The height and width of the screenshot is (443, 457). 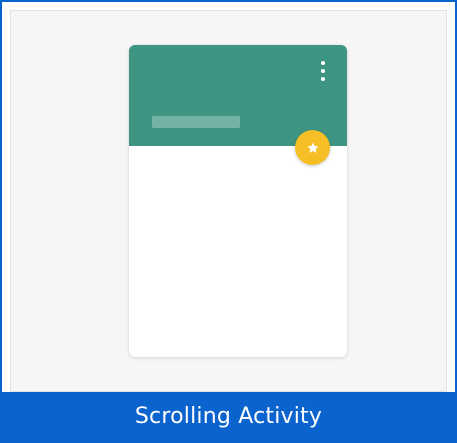 I want to click on app-bar-title-placeholder, so click(x=196, y=122).